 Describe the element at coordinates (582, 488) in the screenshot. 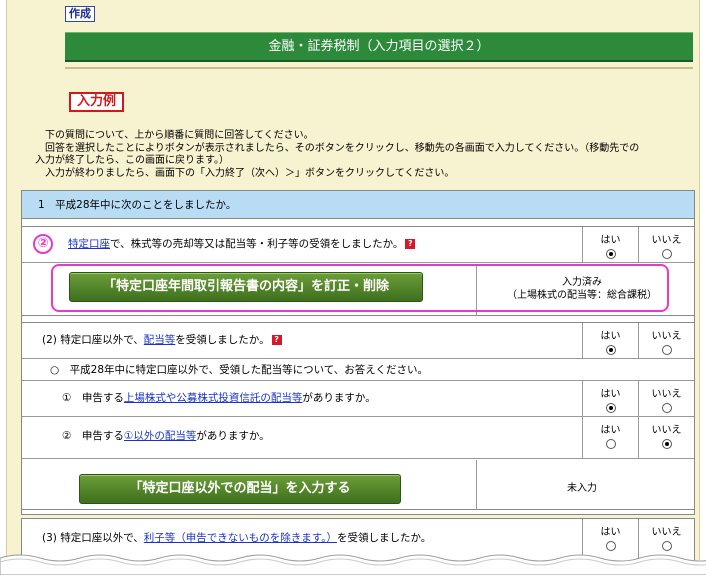

I see `q2-status: 未入力` at that location.